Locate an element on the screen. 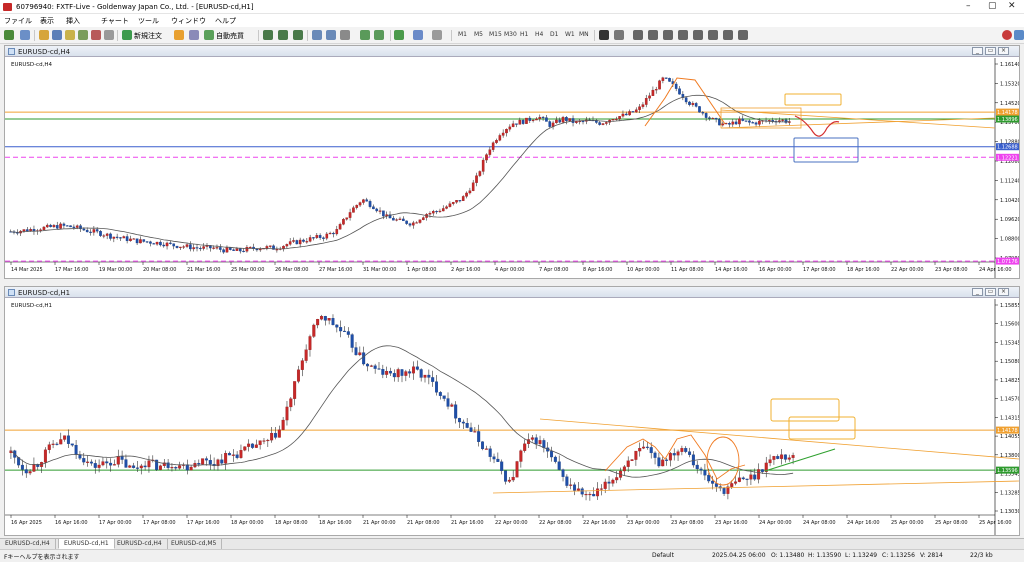 This screenshot has width=1024, height=562. vertical-line-icon is located at coordinates (638, 35).